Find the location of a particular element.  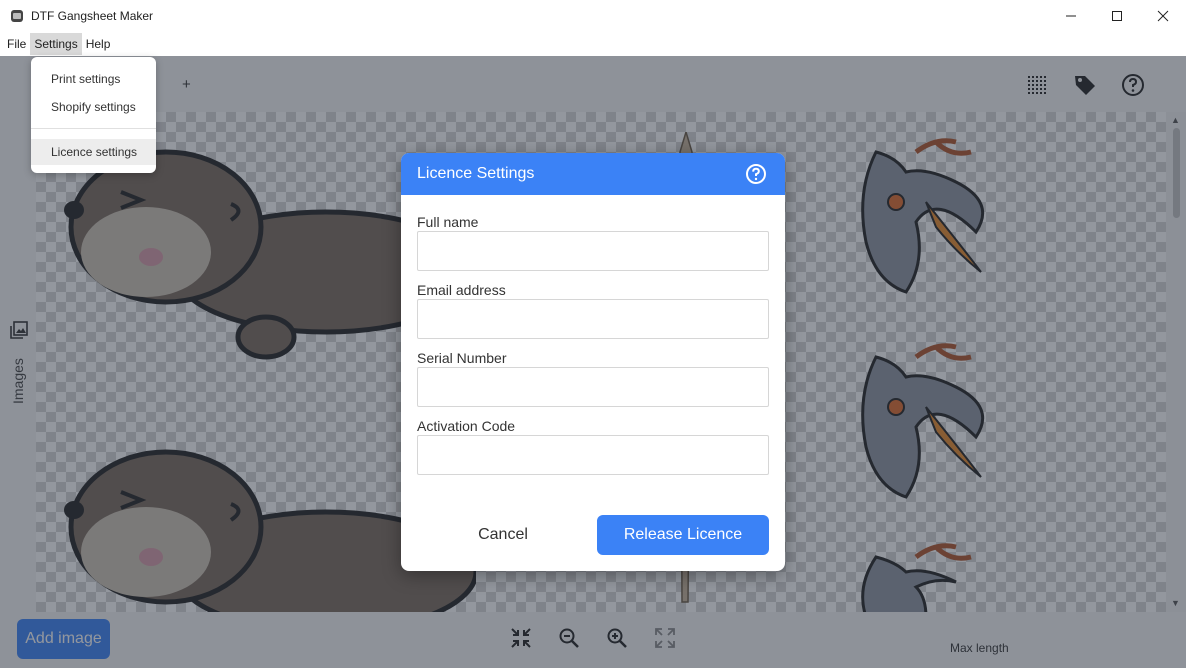

maximize-button is located at coordinates (1117, 16).